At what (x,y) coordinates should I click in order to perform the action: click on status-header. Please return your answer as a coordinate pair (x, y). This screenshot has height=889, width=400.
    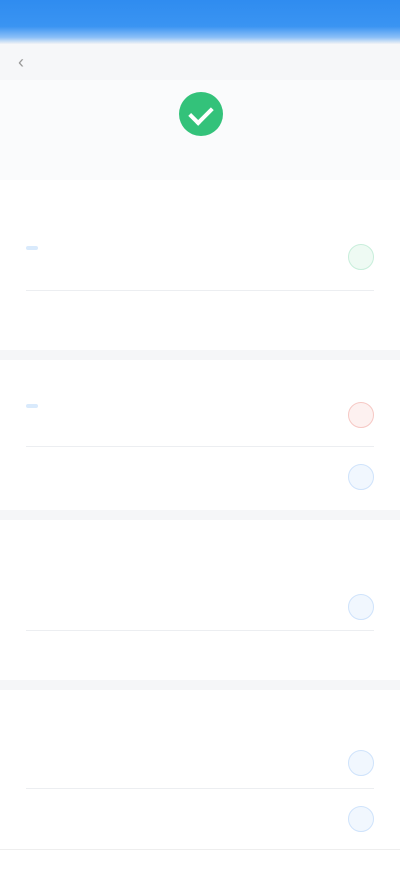
    Looking at the image, I should click on (200, 130).